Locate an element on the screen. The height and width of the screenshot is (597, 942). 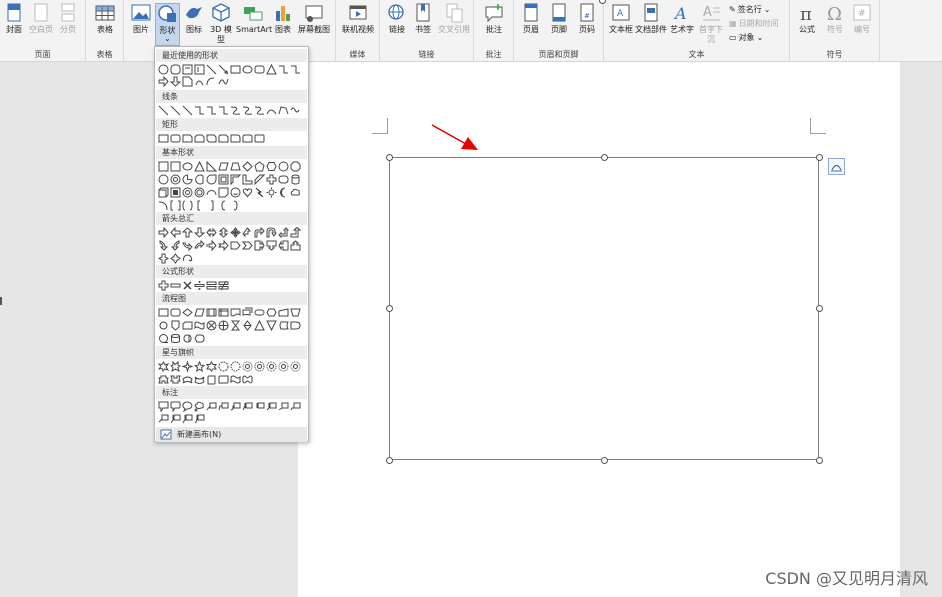
rounded-rect-callout-icon is located at coordinates (175, 406).